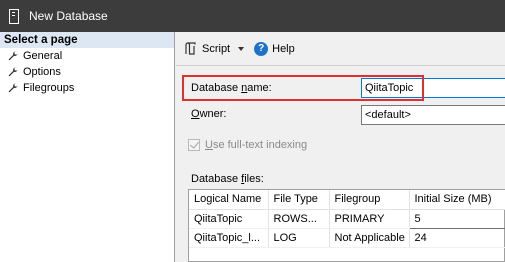 This screenshot has width=505, height=262. I want to click on sidebar-item-options: Options, so click(87, 72).